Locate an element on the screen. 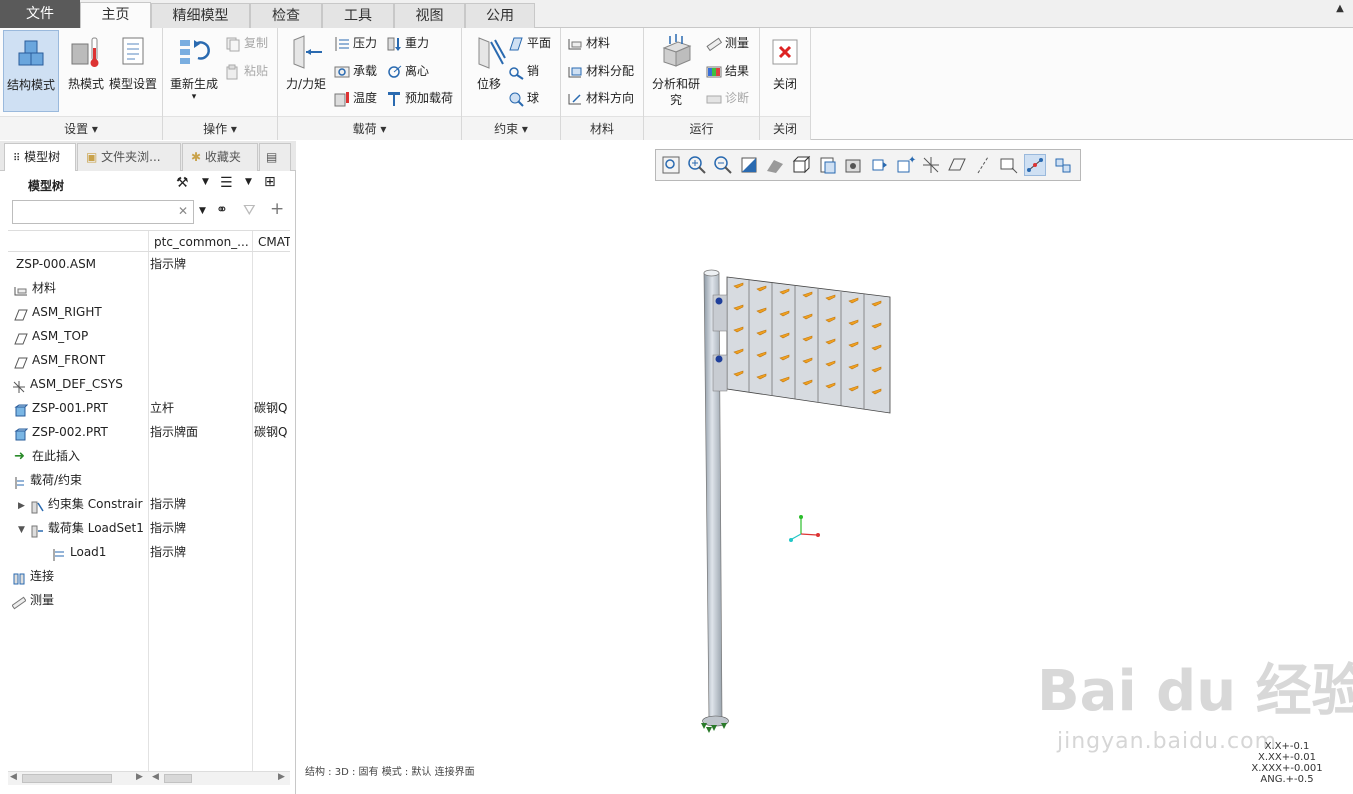 This screenshot has height=794, width=1353. tree-row: Load1 指示牌 is located at coordinates (149, 552).